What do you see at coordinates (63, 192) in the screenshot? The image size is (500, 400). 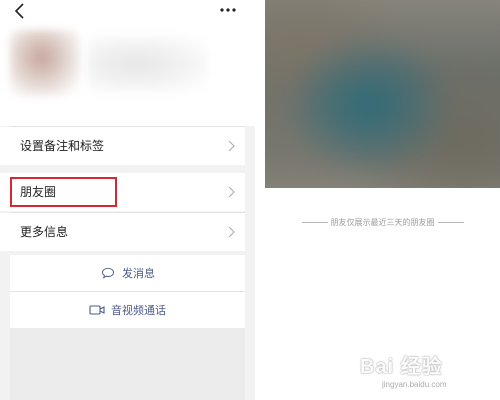 I see `moments-highlight-box` at bounding box center [63, 192].